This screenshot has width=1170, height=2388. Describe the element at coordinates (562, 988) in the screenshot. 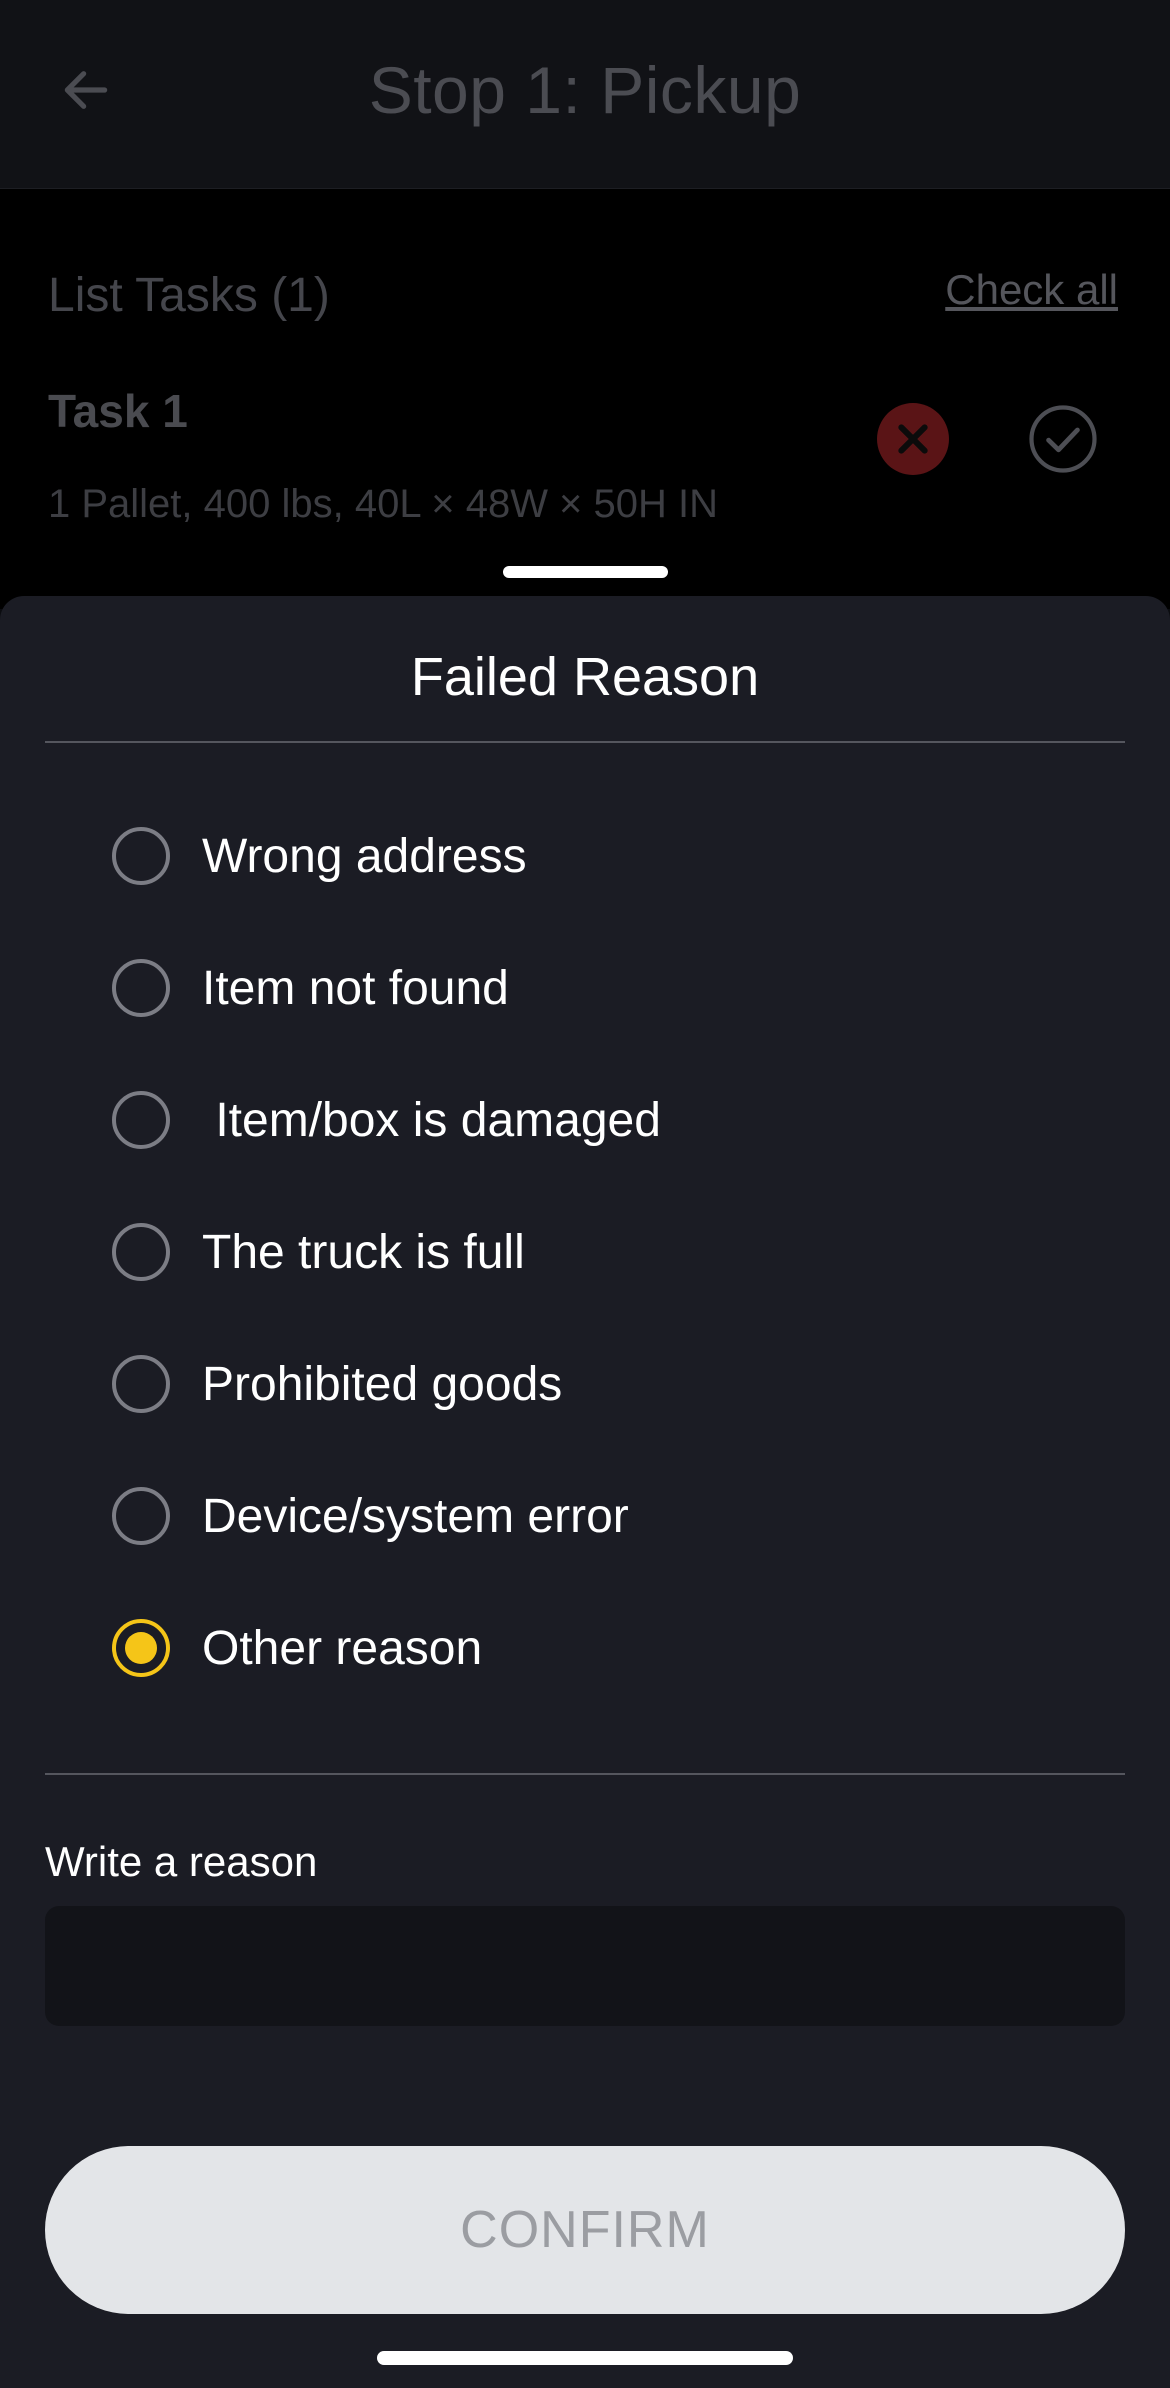

I see `reason-option-item-not-found: Item not found` at that location.